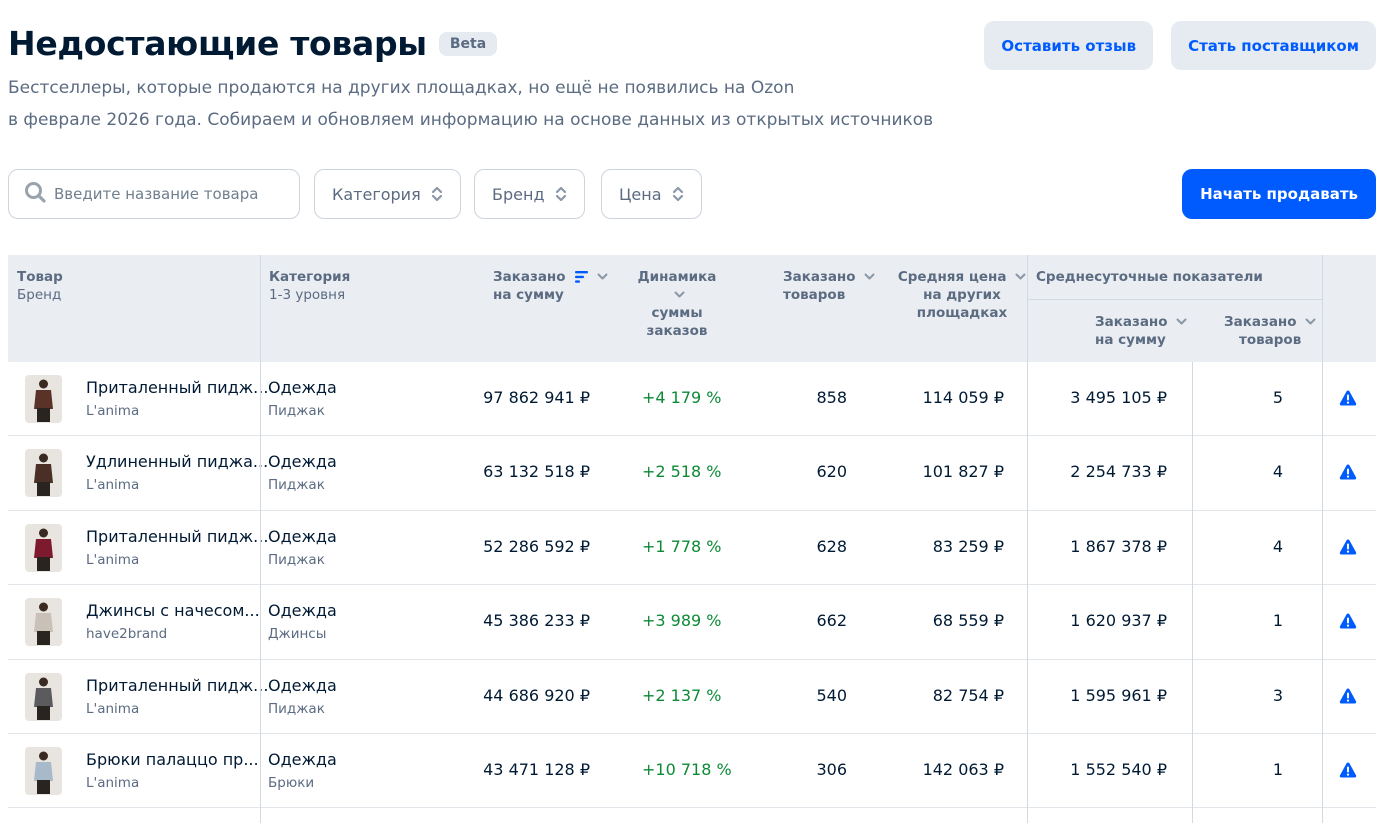 The height and width of the screenshot is (823, 1400). What do you see at coordinates (968, 695) in the screenshot?
I see `avg-price-value: 82 754 ₽` at bounding box center [968, 695].